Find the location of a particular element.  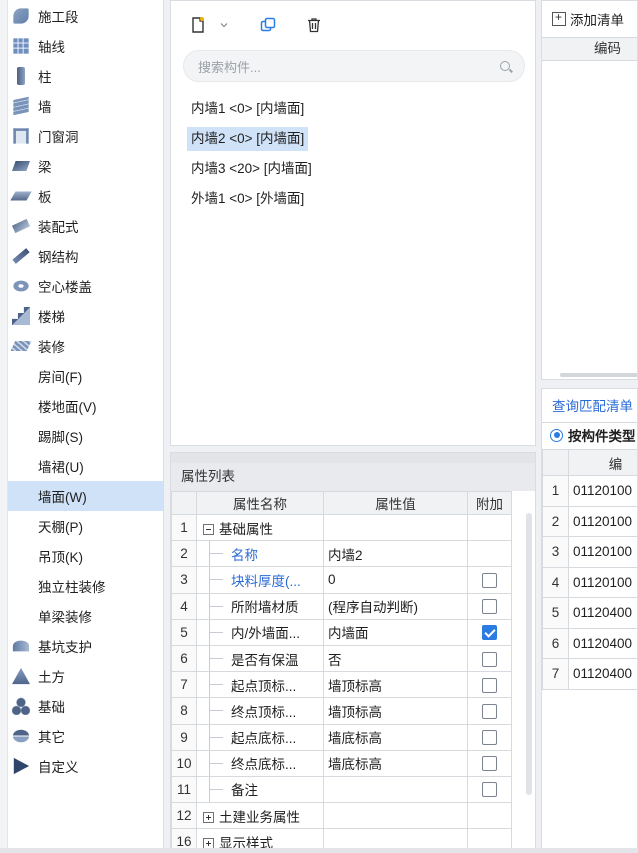

sidebar-item-23: 基础 is located at coordinates (85, 706).